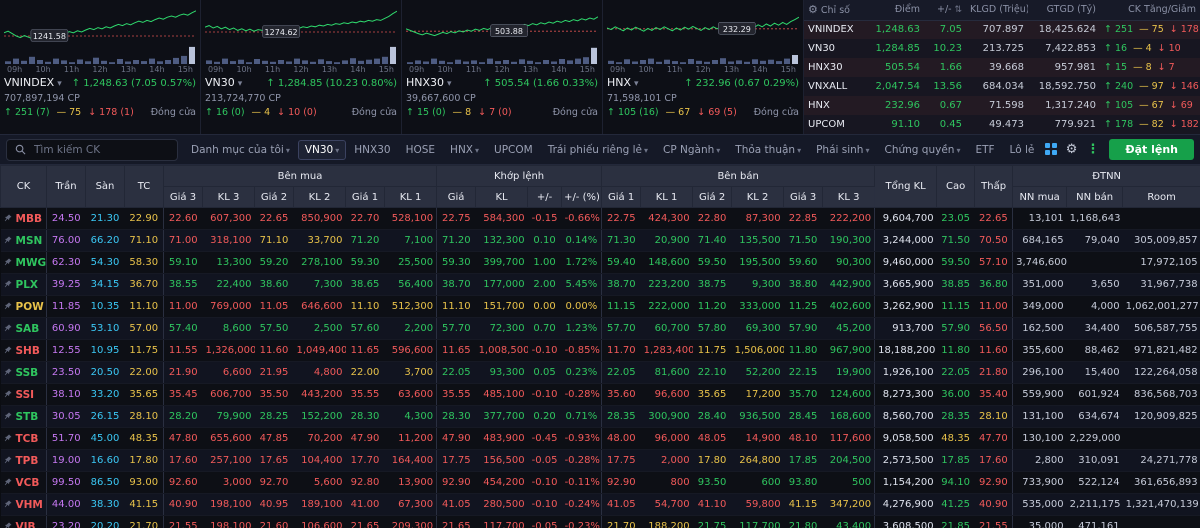  What do you see at coordinates (712, 504) in the screenshot?
I see `price-cell: 41.10` at bounding box center [712, 504].